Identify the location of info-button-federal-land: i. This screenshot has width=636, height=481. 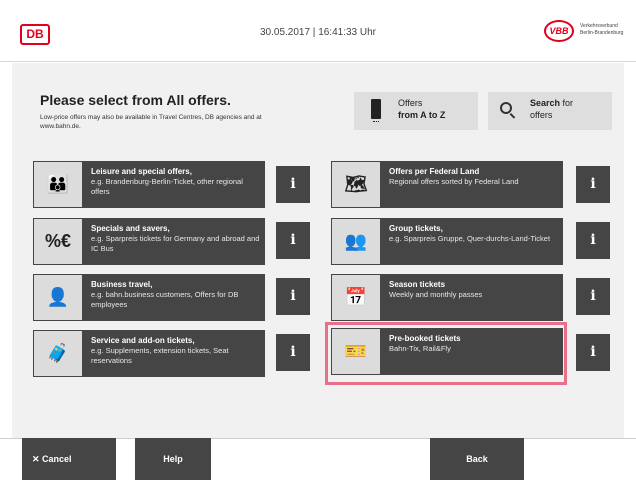
(593, 184).